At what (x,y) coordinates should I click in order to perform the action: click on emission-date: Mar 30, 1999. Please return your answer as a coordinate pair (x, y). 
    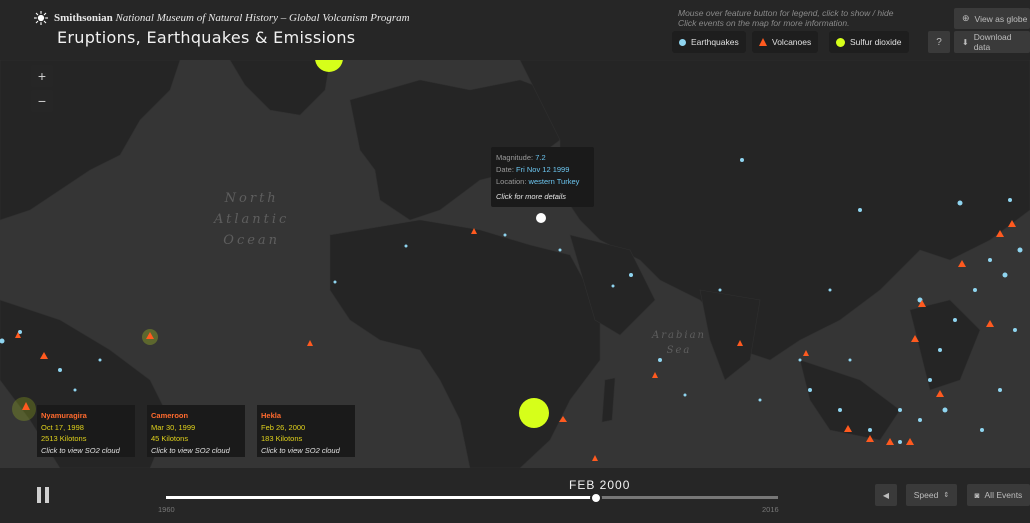
    Looking at the image, I should click on (173, 427).